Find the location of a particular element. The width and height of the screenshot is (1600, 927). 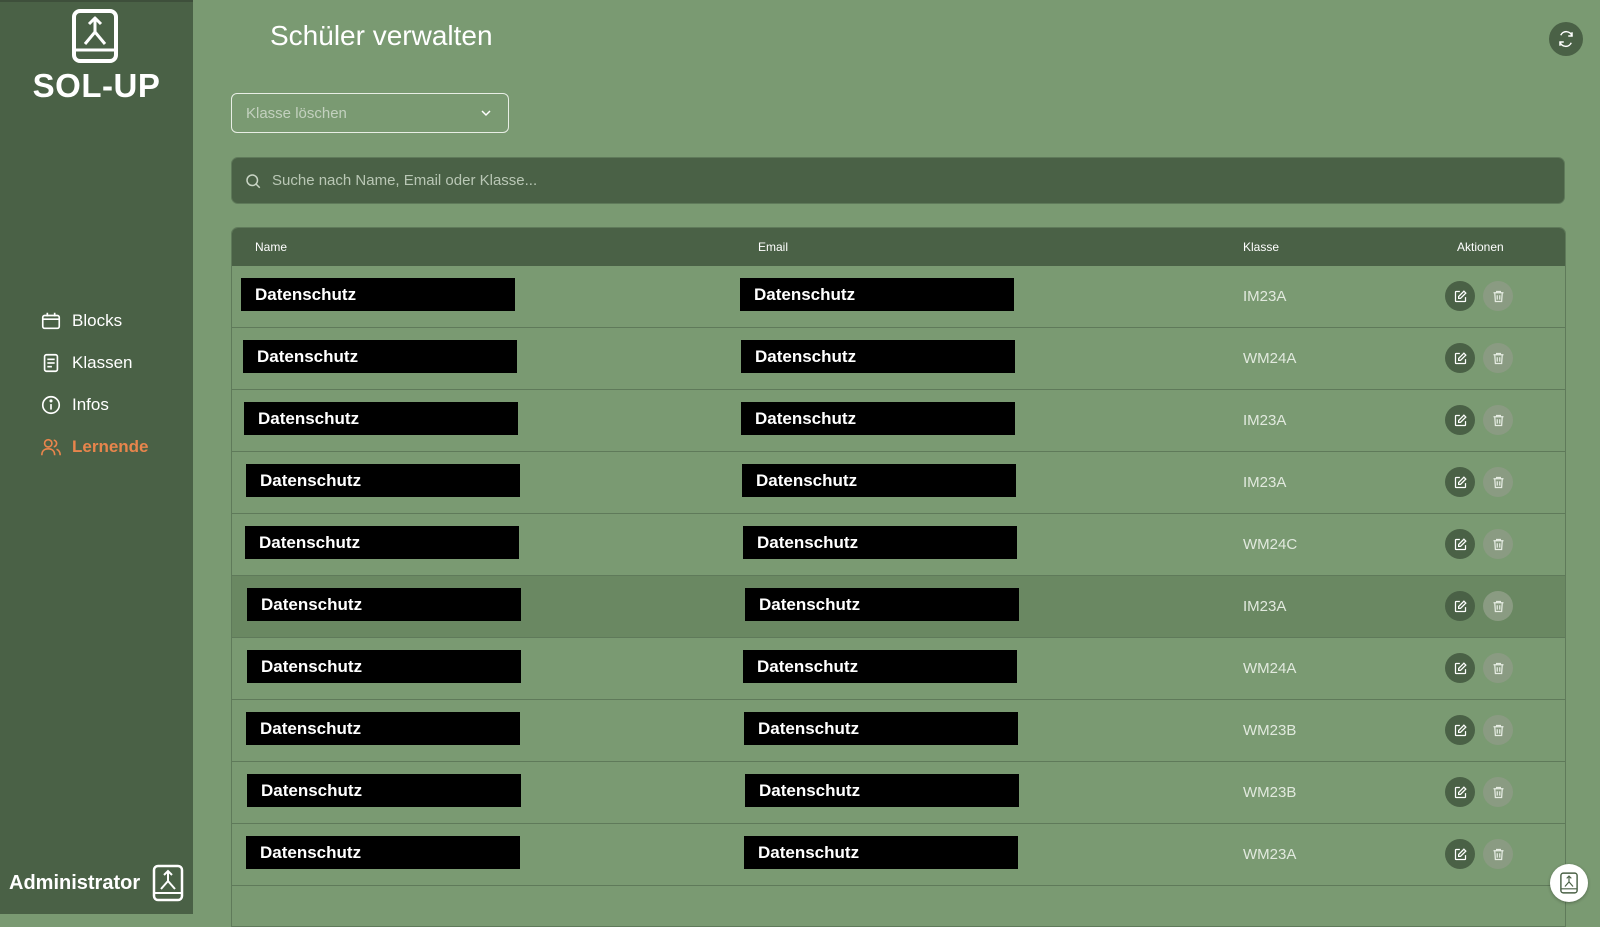

class-delete-select: Klasse löschen is located at coordinates (370, 113).